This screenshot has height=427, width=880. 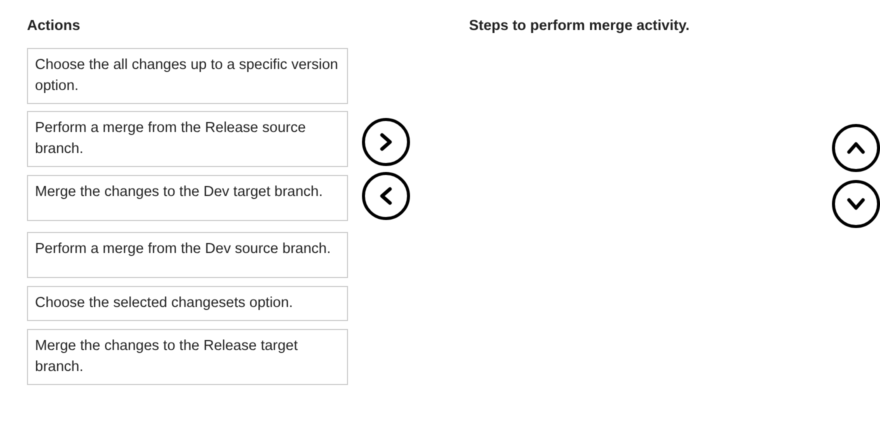 I want to click on steps-heading: Steps to perform merge activity., so click(x=579, y=27).